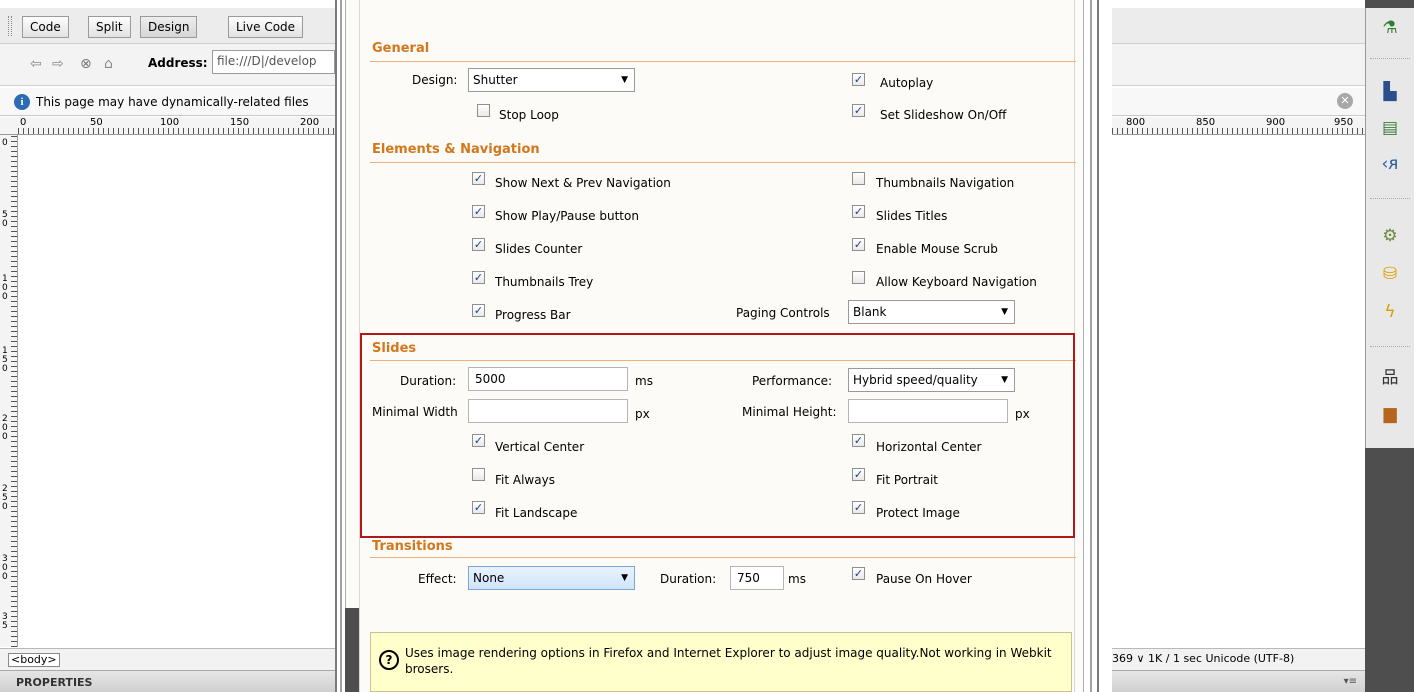 This screenshot has width=1414, height=692. What do you see at coordinates (483, 110) in the screenshot?
I see `stop-loop-checkbox` at bounding box center [483, 110].